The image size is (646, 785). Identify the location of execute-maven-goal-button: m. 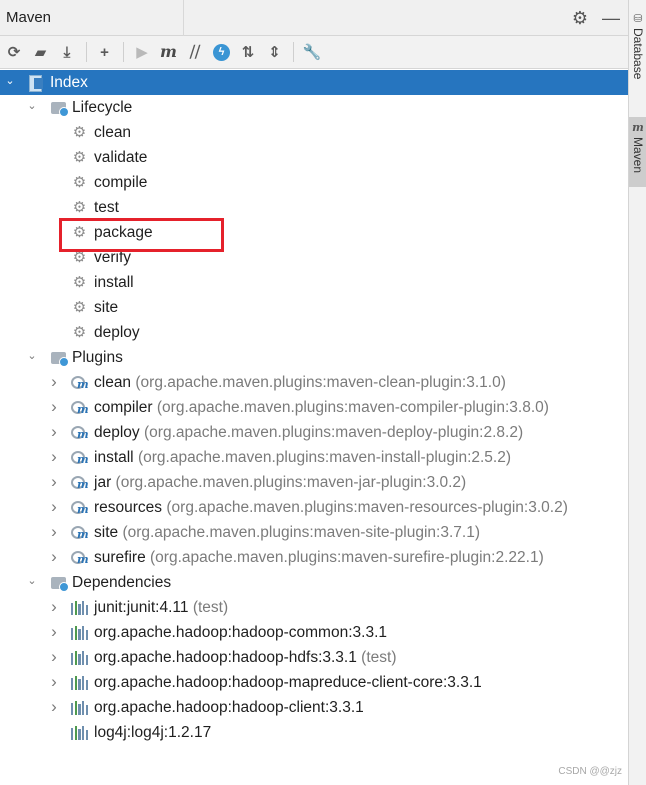
(169, 52).